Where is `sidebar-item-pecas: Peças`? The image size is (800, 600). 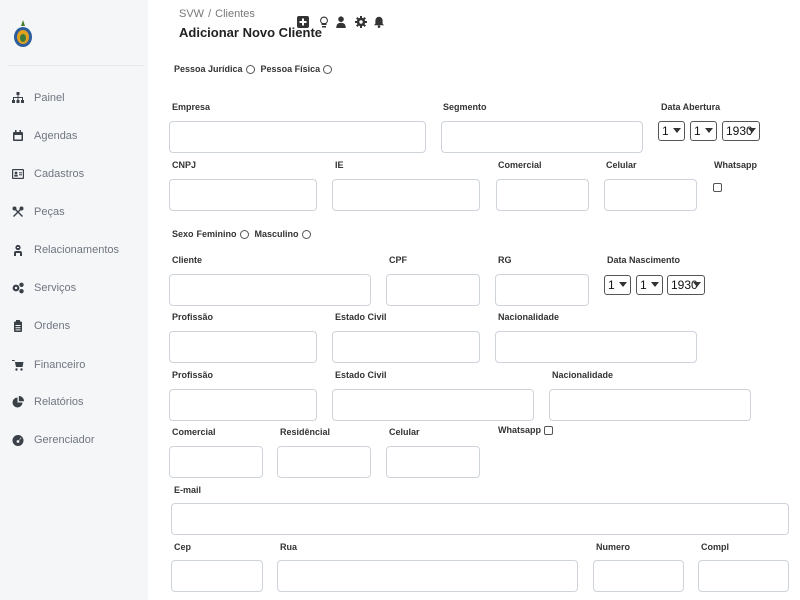
sidebar-item-pecas: Peças is located at coordinates (38, 212).